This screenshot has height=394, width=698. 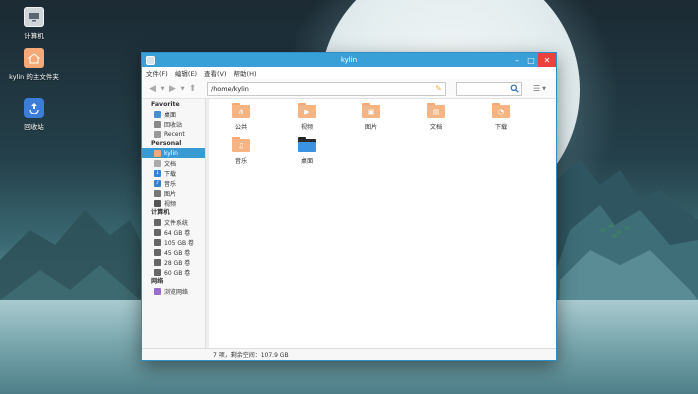 I want to click on video-icon: ▶, so click(x=307, y=110).